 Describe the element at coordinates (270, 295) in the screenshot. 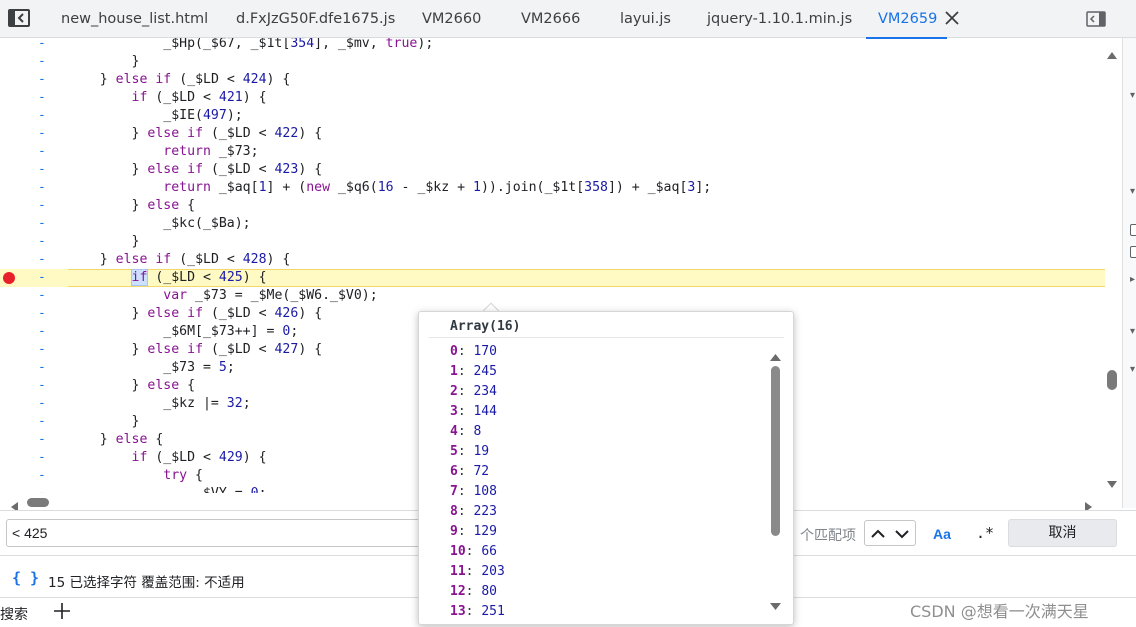

I see `code-text: var _$73 = _$Me(_$W6._$V0);` at that location.